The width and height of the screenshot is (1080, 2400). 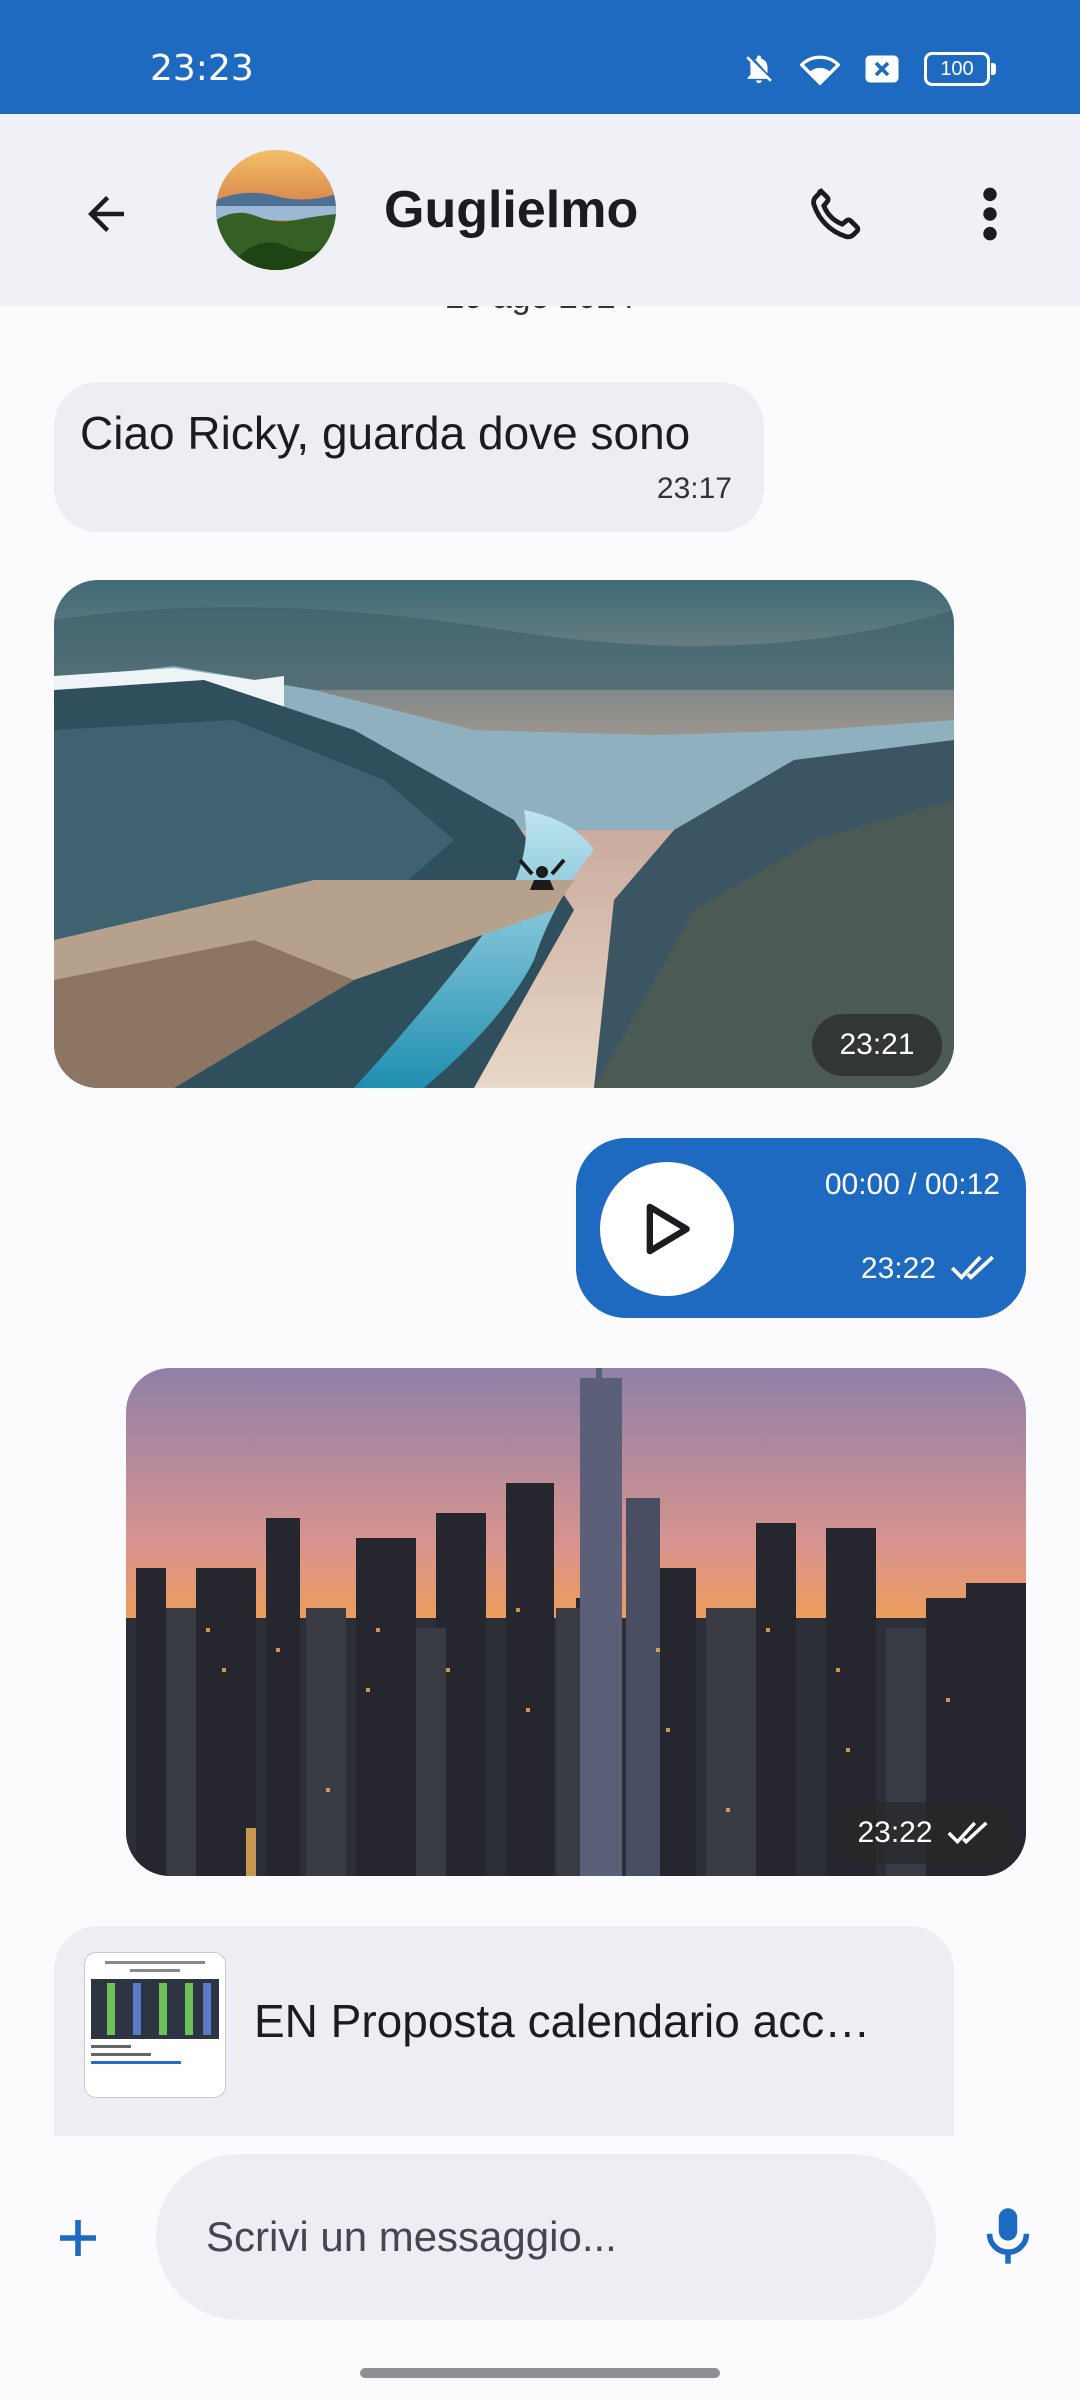 I want to click on sim-off-icon, so click(x=882, y=69).